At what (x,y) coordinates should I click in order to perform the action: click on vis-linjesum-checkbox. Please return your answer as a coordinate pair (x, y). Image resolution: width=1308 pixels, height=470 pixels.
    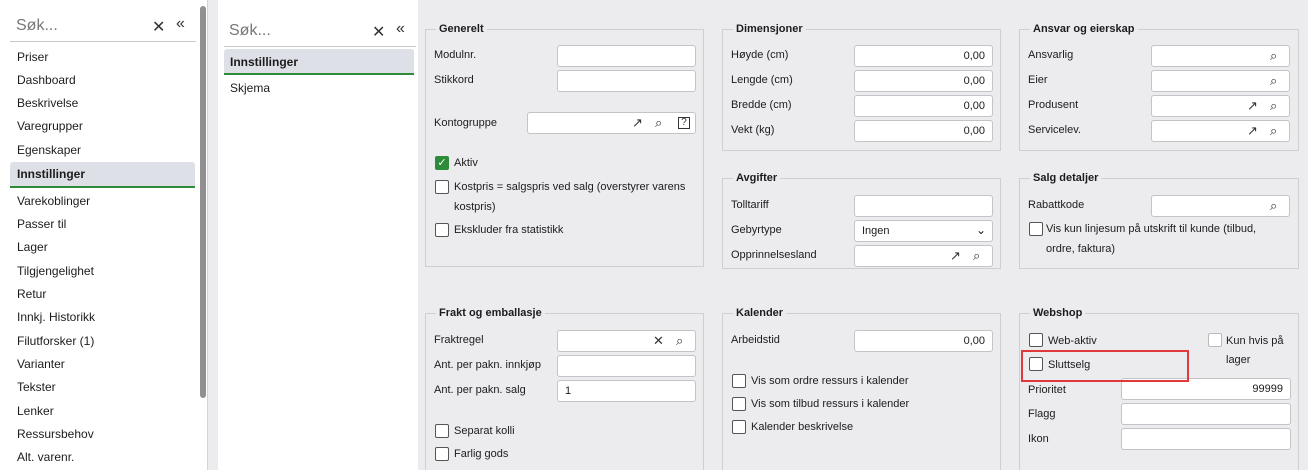
    Looking at the image, I should click on (1036, 229).